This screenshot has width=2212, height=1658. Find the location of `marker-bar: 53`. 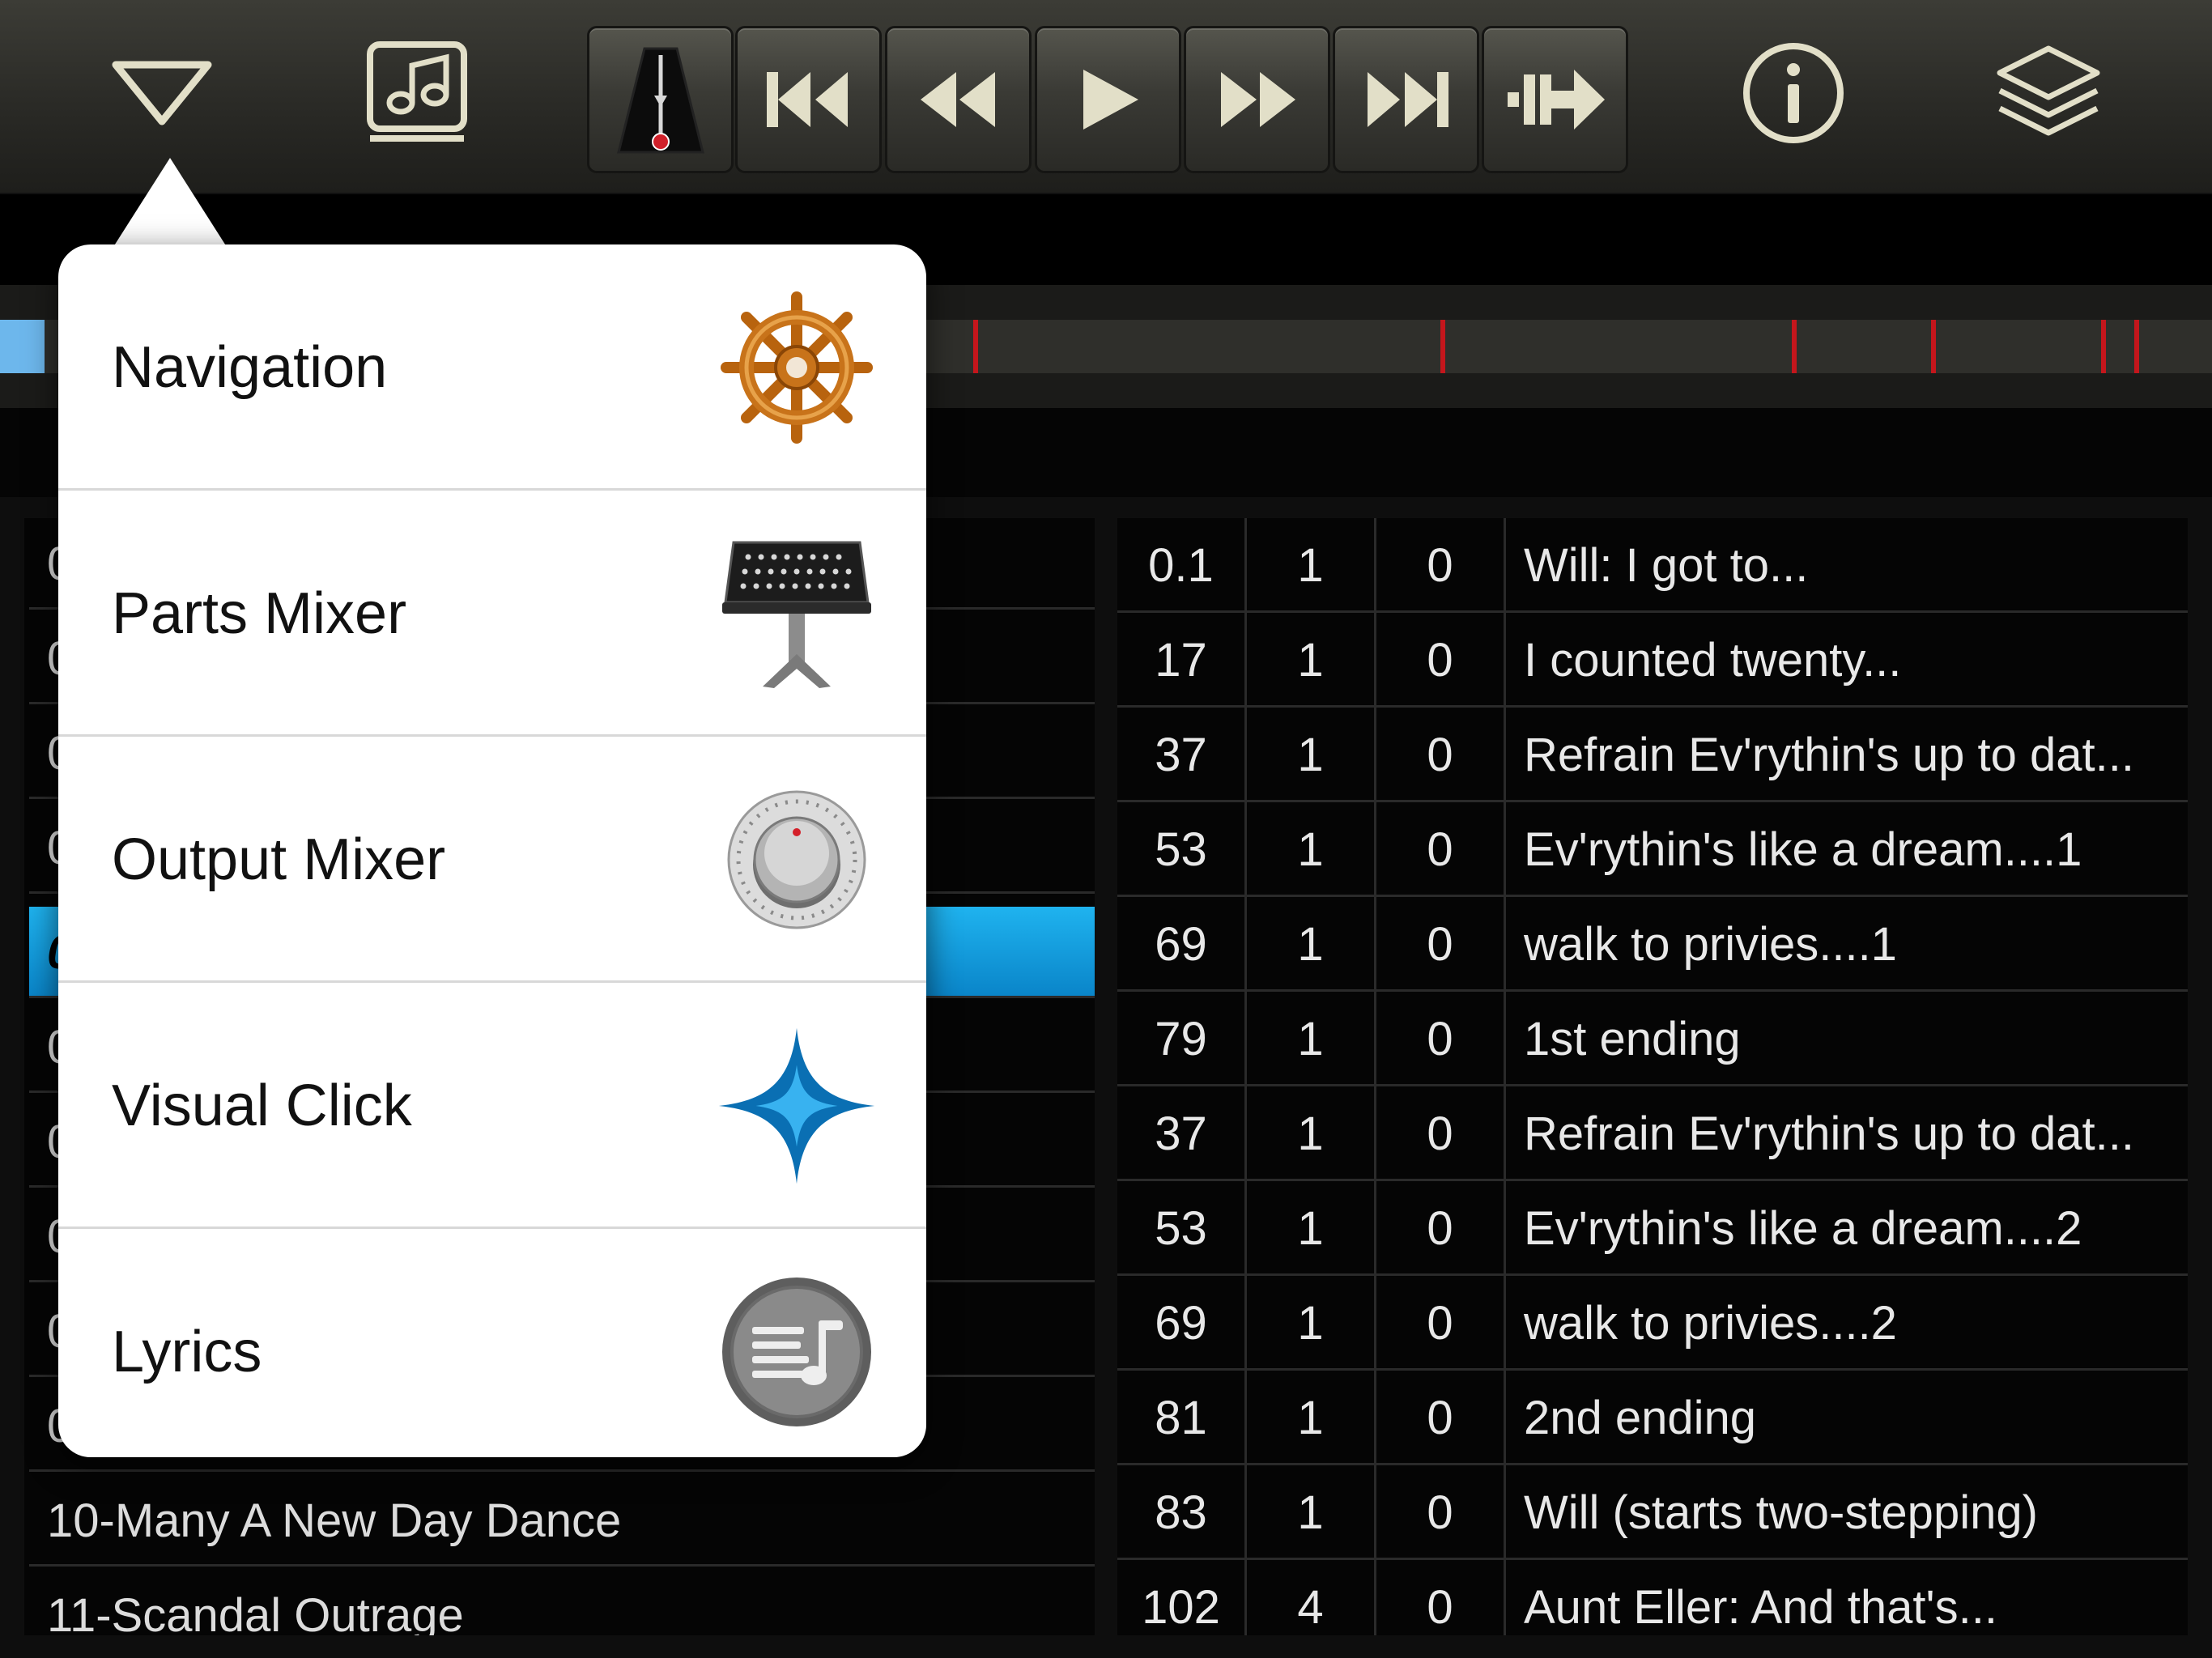

marker-bar: 53 is located at coordinates (1182, 1228).